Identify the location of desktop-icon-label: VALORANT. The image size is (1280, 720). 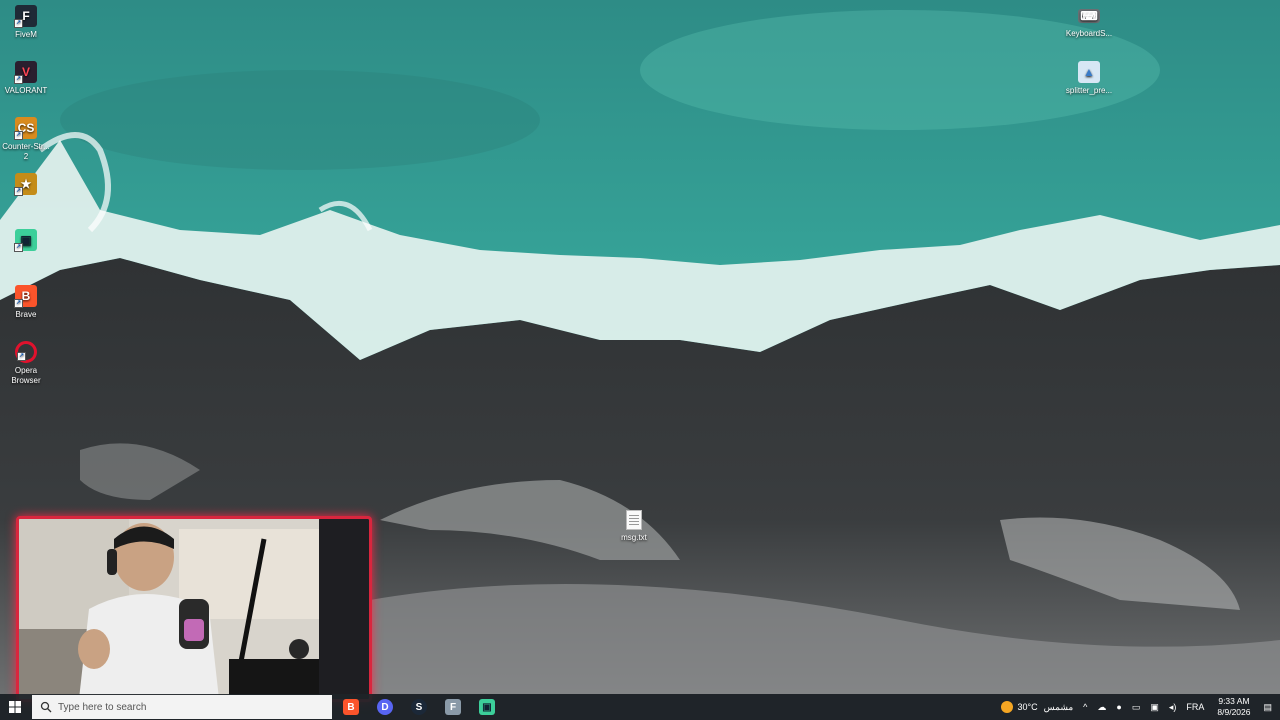
(26, 90).